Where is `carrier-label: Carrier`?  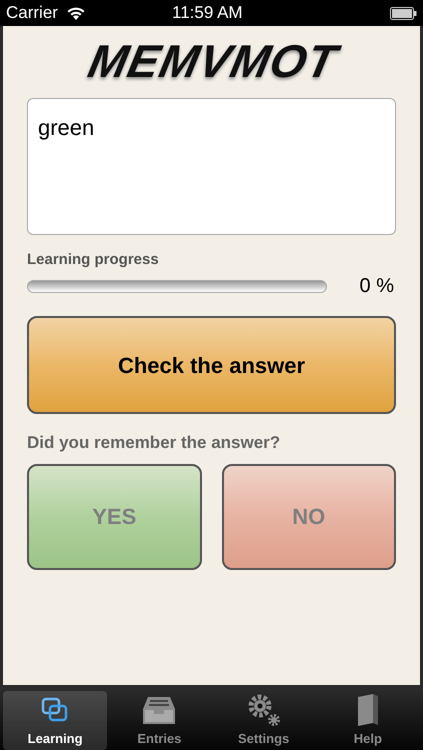 carrier-label: Carrier is located at coordinates (32, 13).